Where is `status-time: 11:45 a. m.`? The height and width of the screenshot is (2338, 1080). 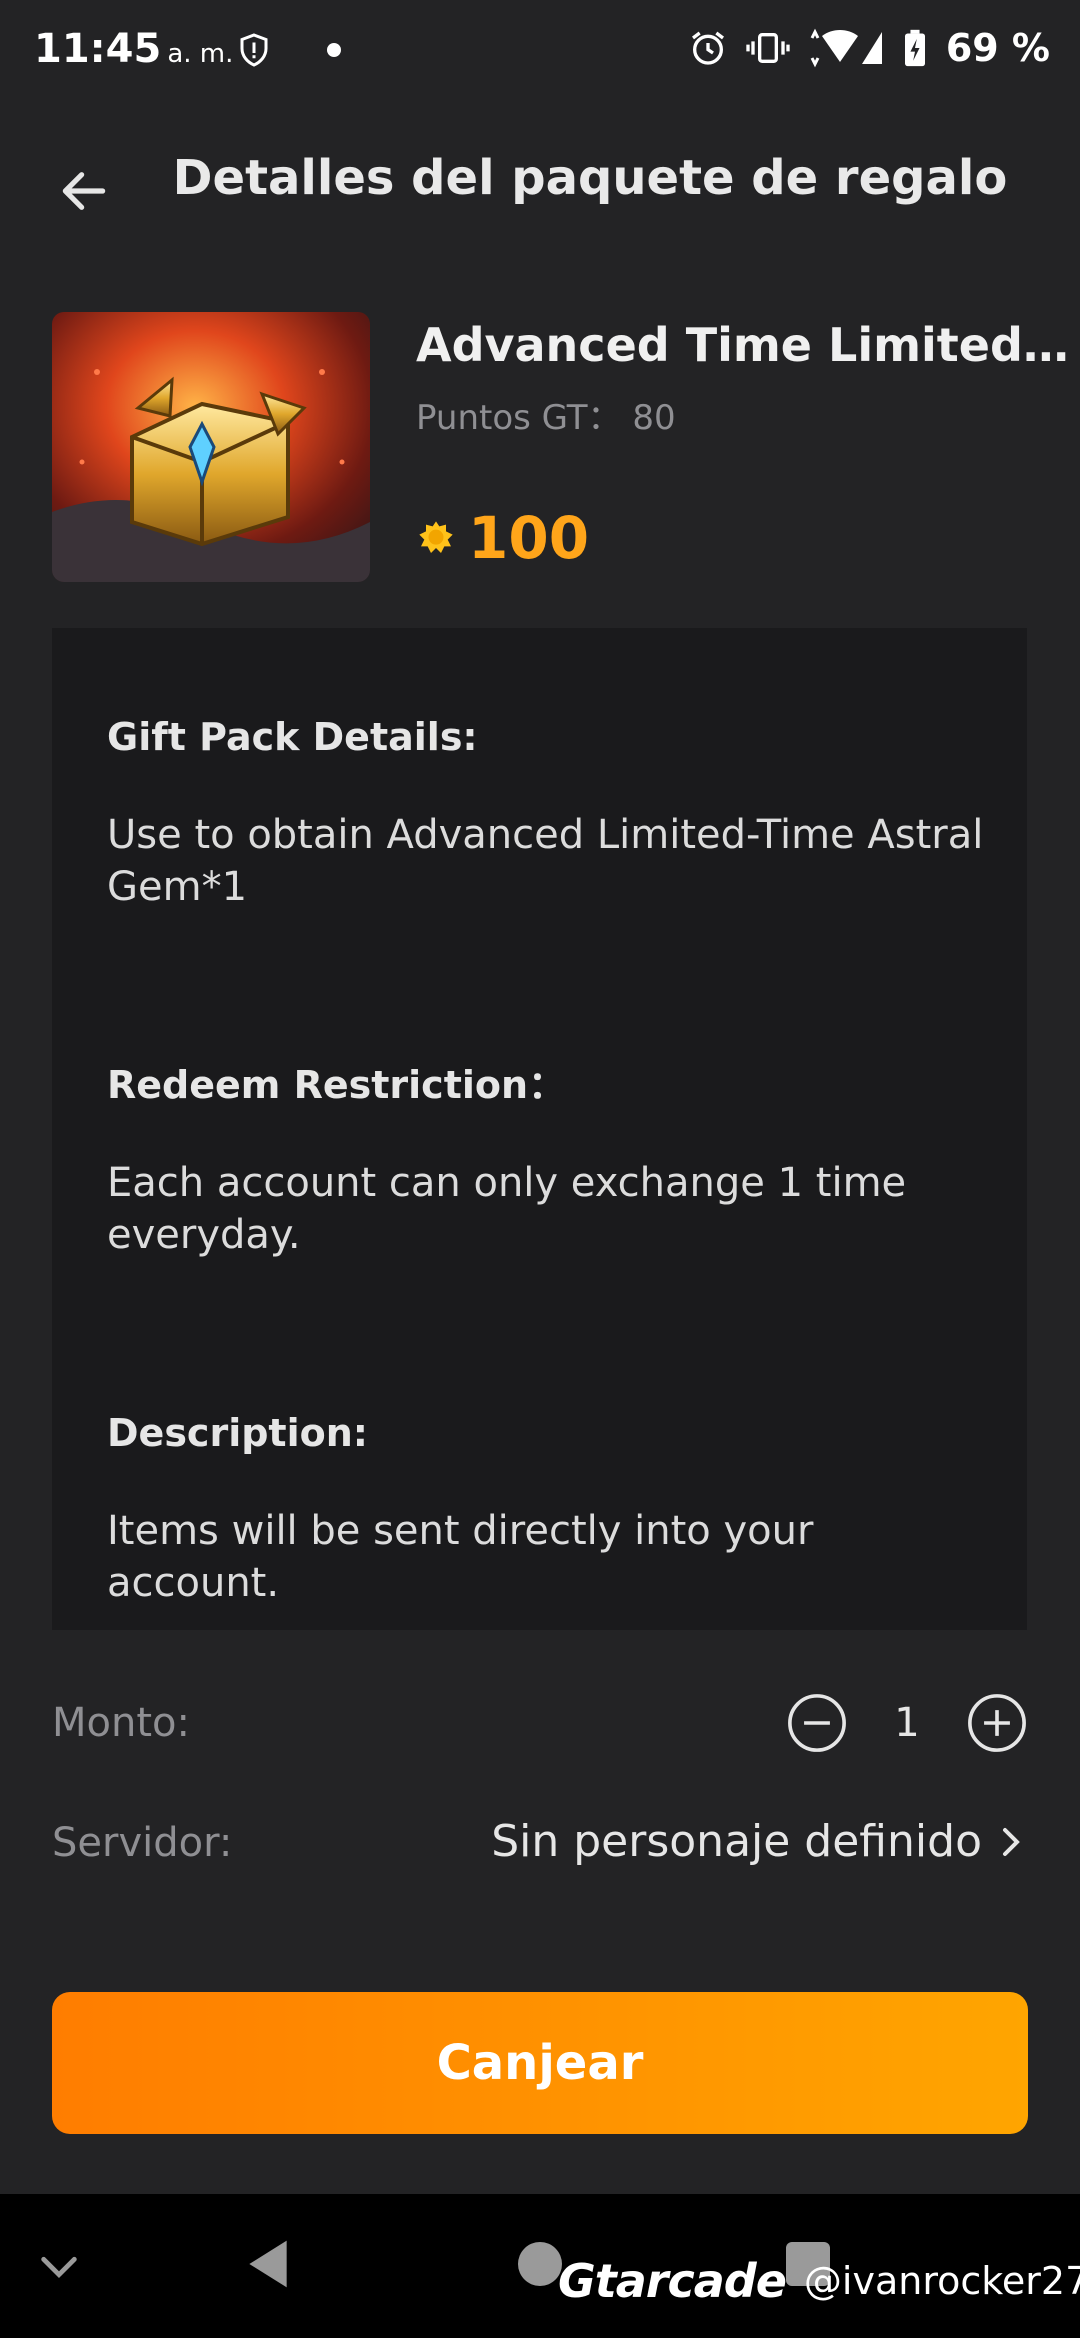 status-time: 11:45 a. m. is located at coordinates (133, 49).